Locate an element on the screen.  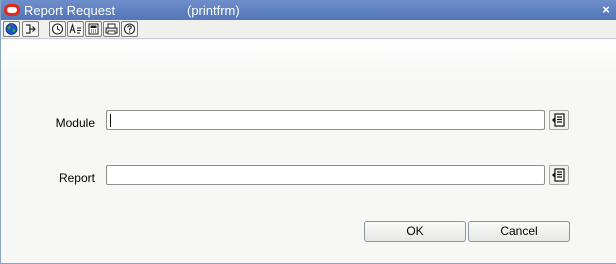
calculator-button is located at coordinates (93, 29).